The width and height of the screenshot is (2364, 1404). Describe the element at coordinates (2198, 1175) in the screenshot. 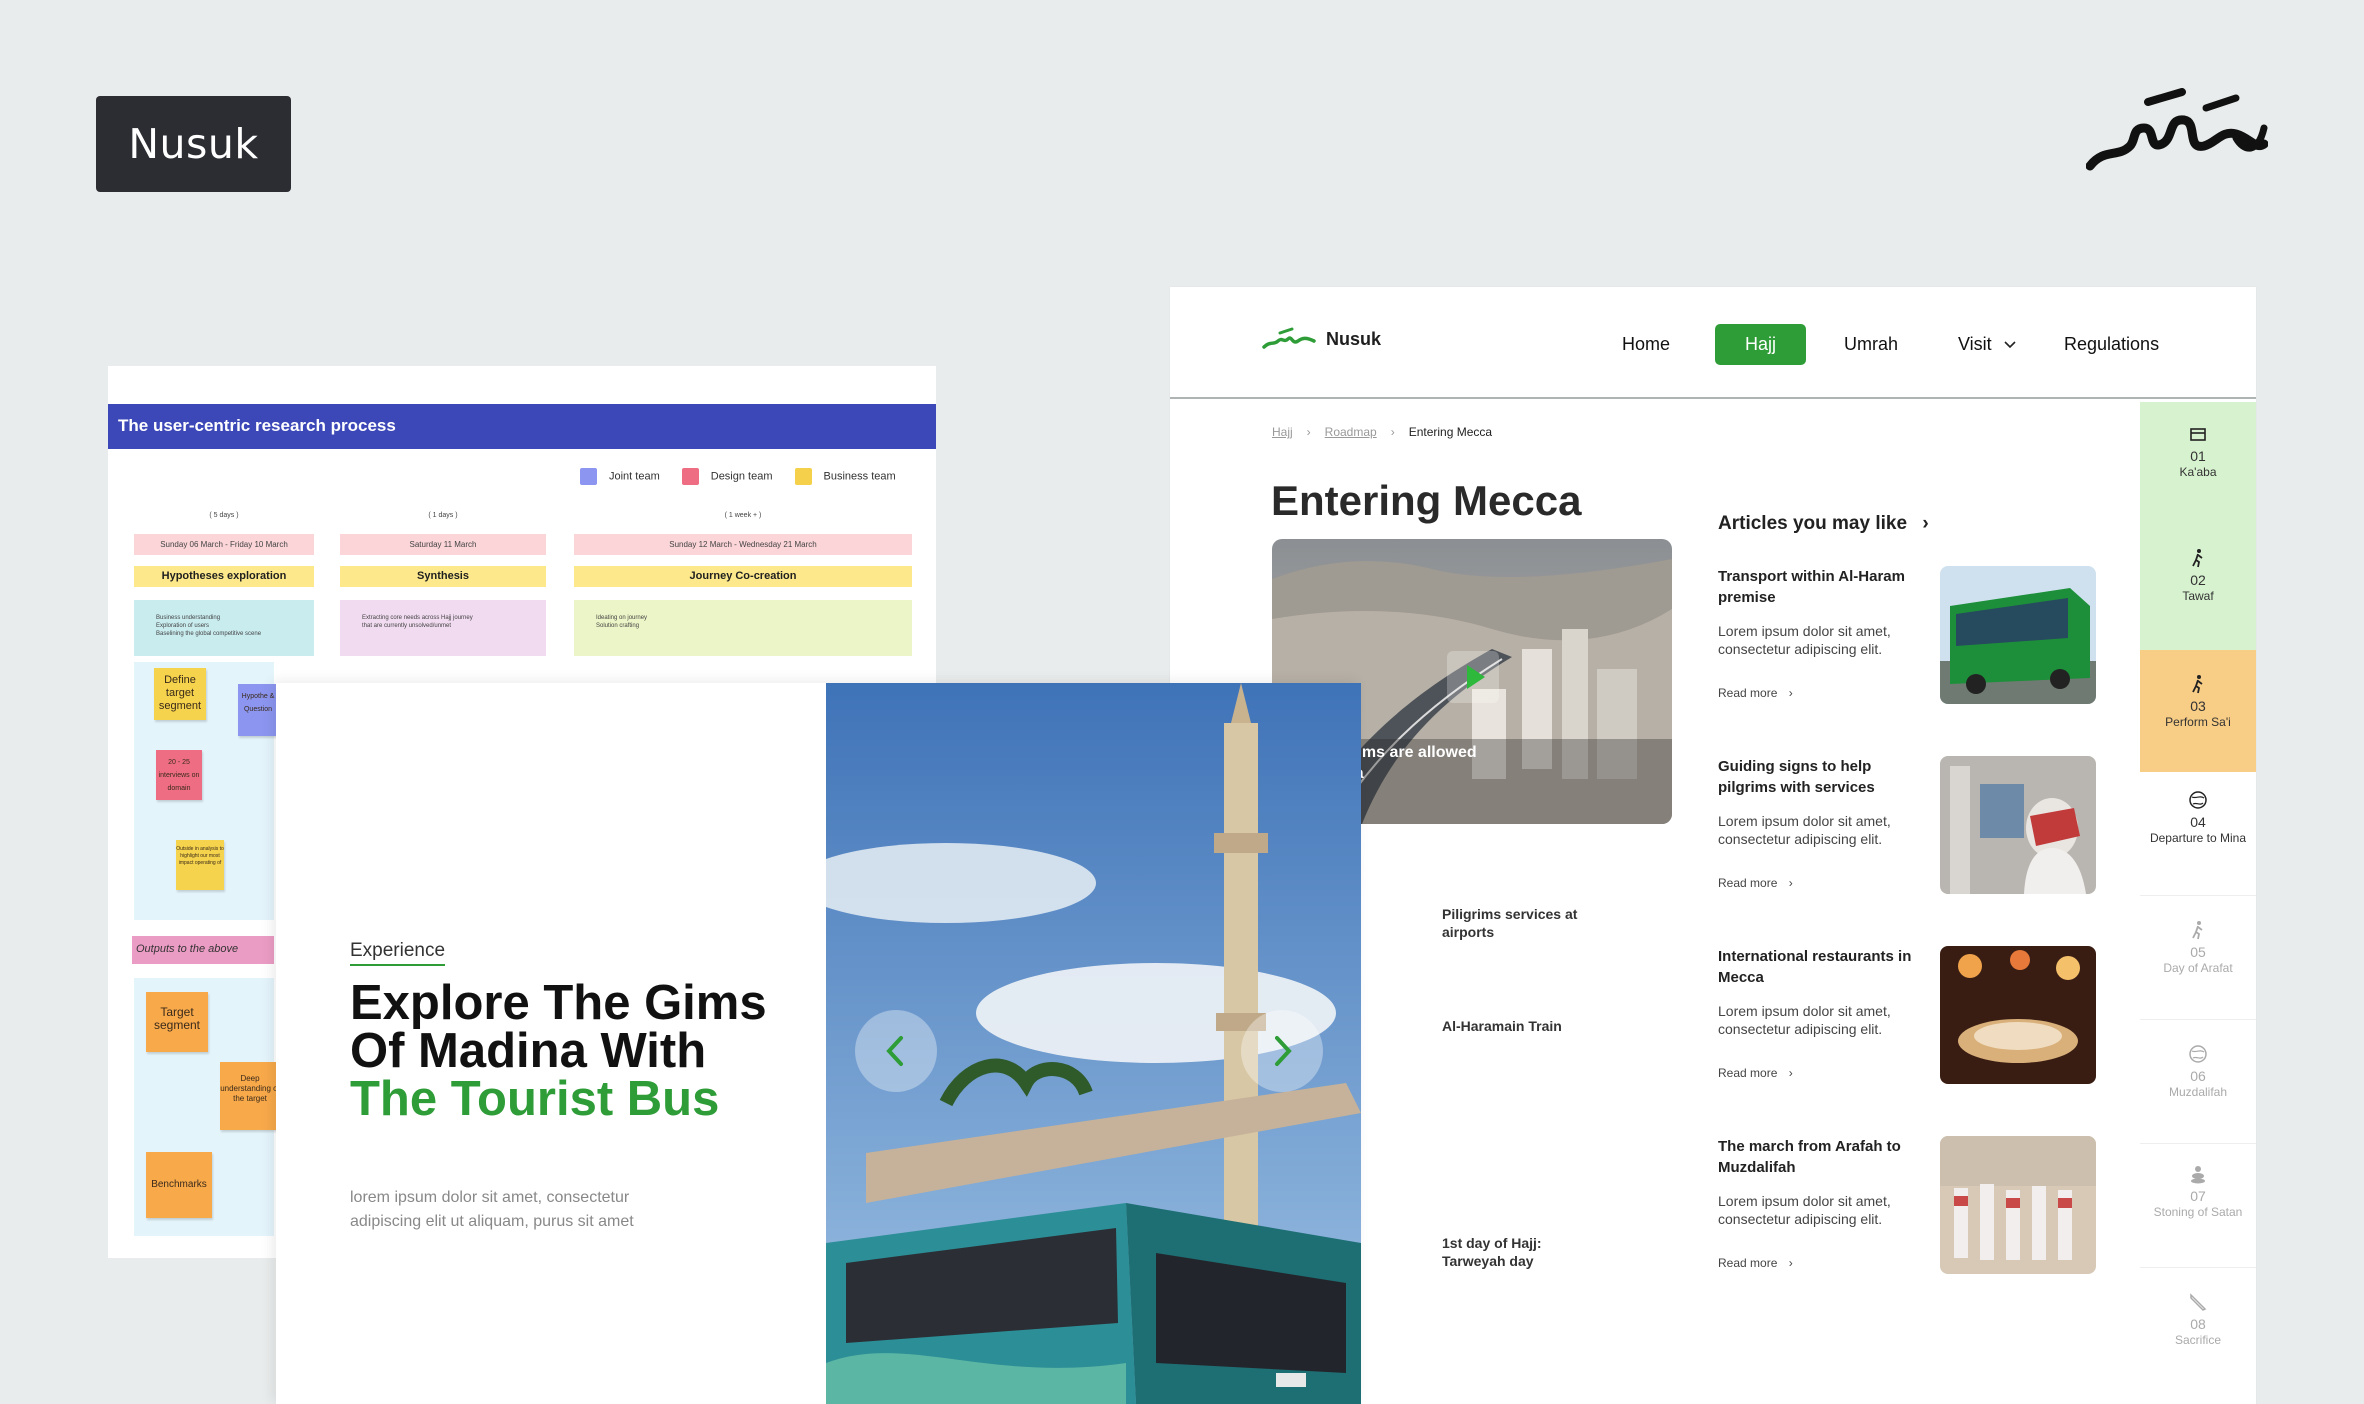

I see `stones-icon` at that location.